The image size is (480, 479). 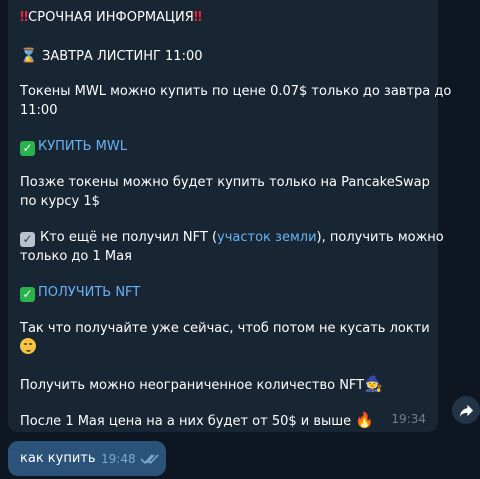 I want to click on share-arrow-icon, so click(x=466, y=410).